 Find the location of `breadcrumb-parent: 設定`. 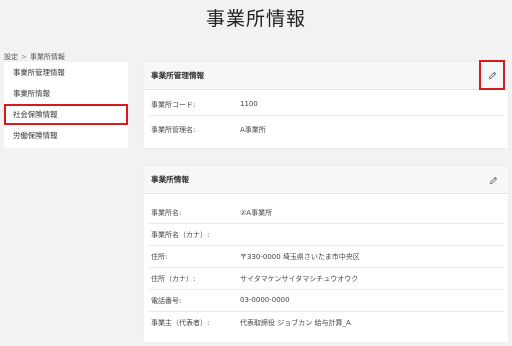

breadcrumb-parent: 設定 is located at coordinates (11, 57).